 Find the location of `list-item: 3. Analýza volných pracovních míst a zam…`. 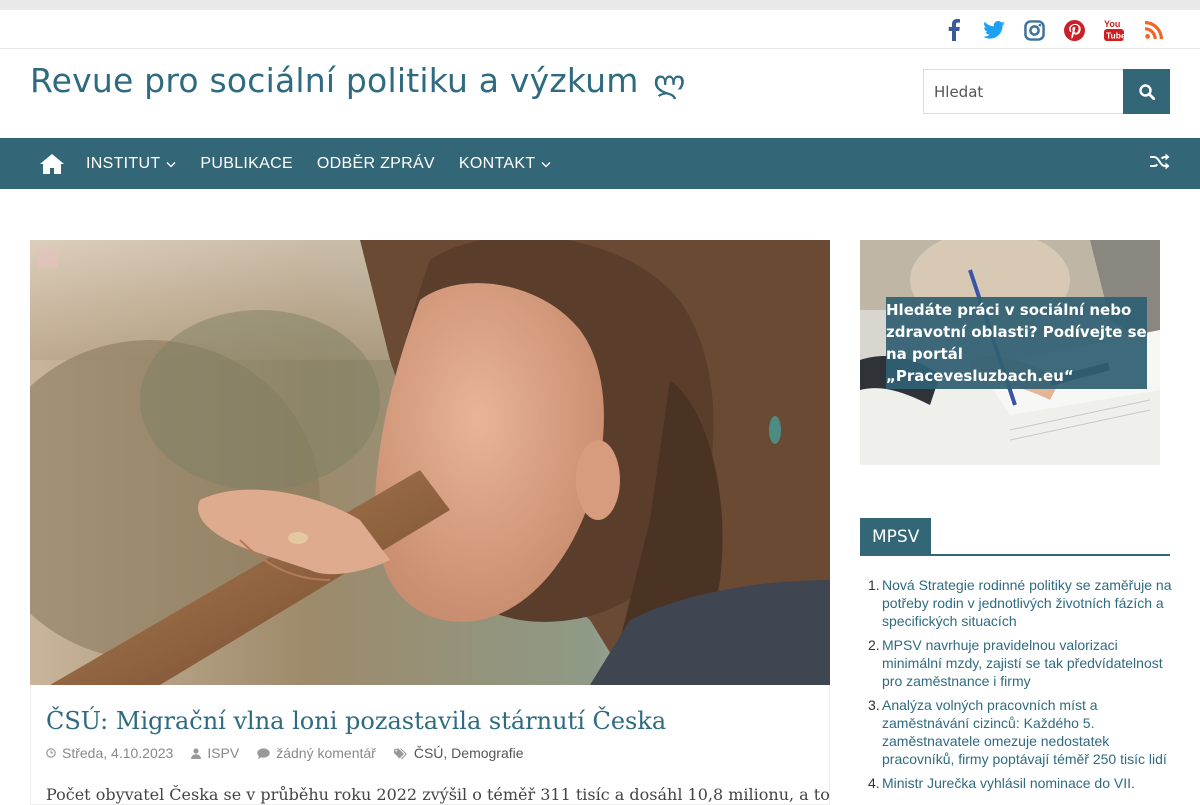

list-item: 3. Analýza volných pracovních míst a zam… is located at coordinates (1020, 732).